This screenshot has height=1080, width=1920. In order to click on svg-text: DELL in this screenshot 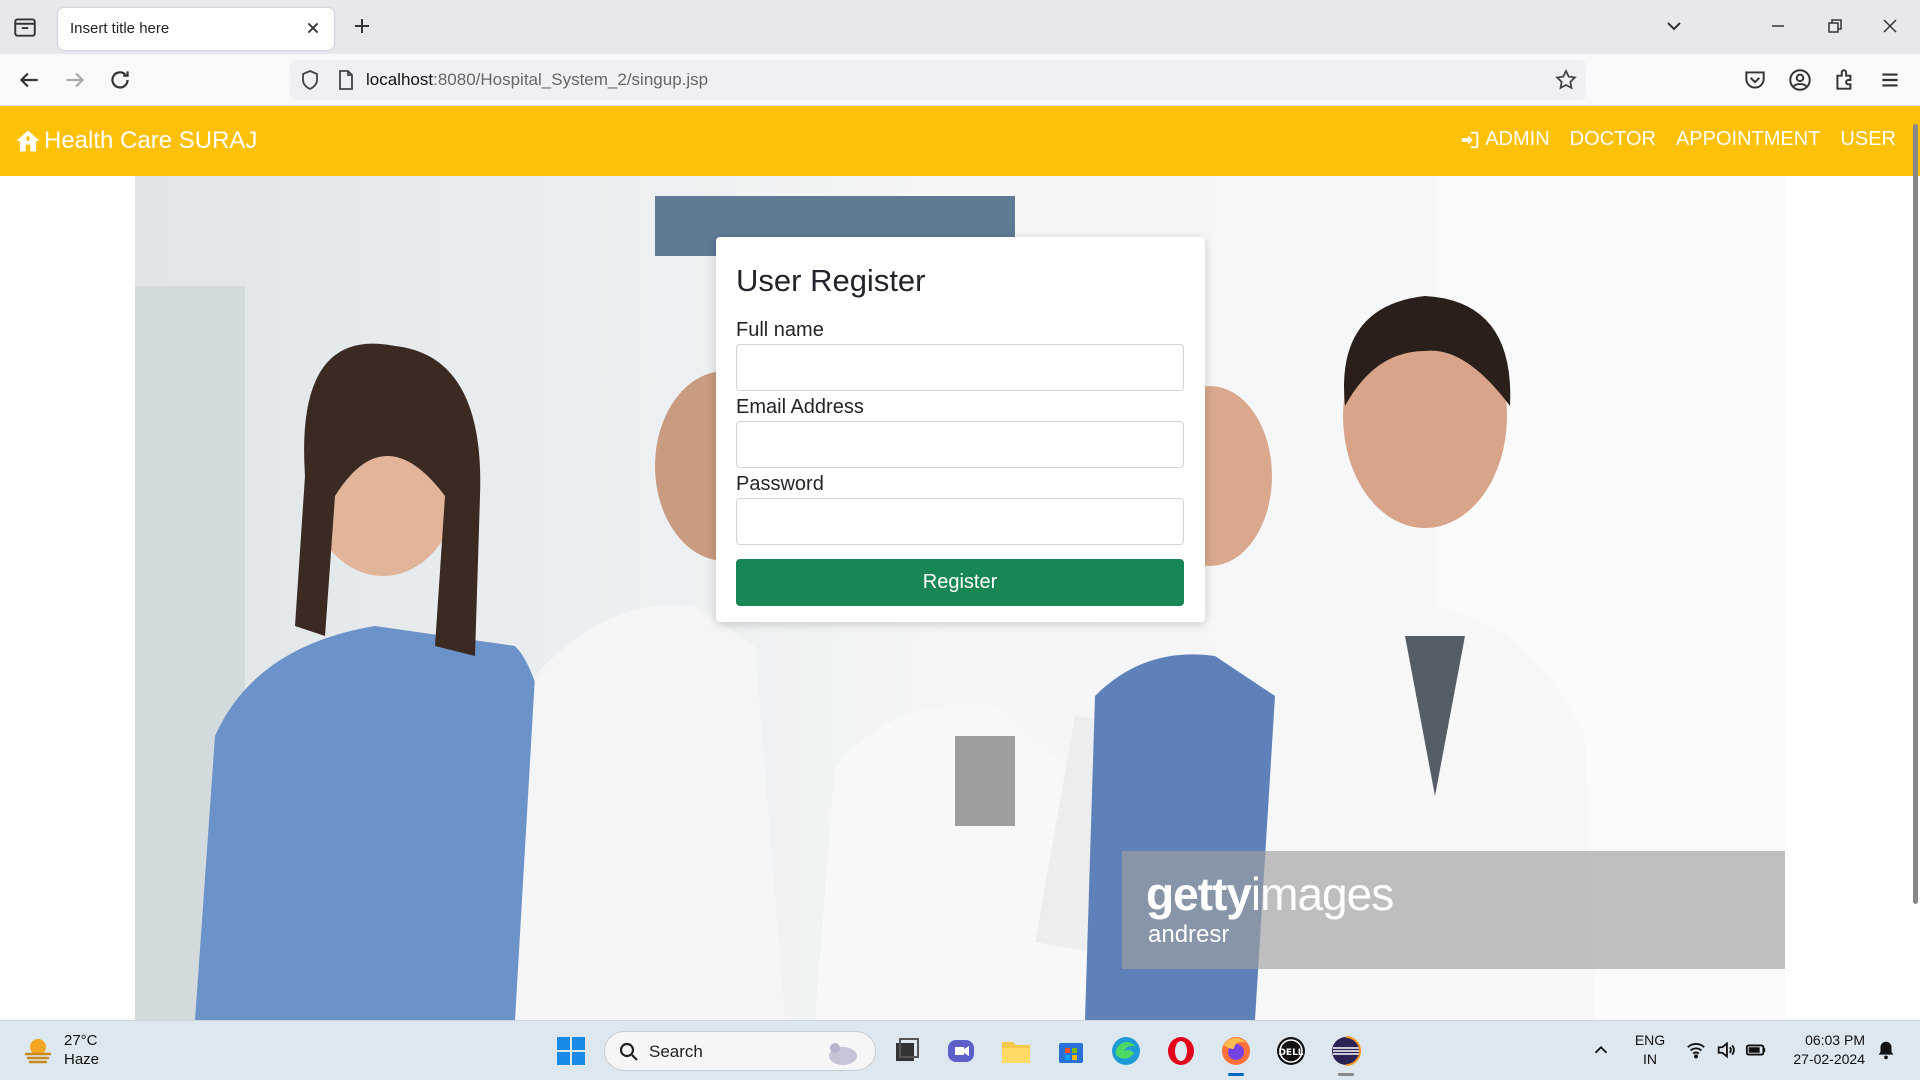, I will do `click(1290, 1053)`.